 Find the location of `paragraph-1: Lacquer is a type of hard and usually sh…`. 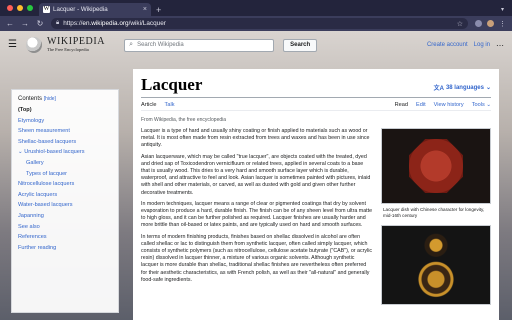

paragraph-1: Lacquer is a type of hard and usually sh… is located at coordinates (255, 138).